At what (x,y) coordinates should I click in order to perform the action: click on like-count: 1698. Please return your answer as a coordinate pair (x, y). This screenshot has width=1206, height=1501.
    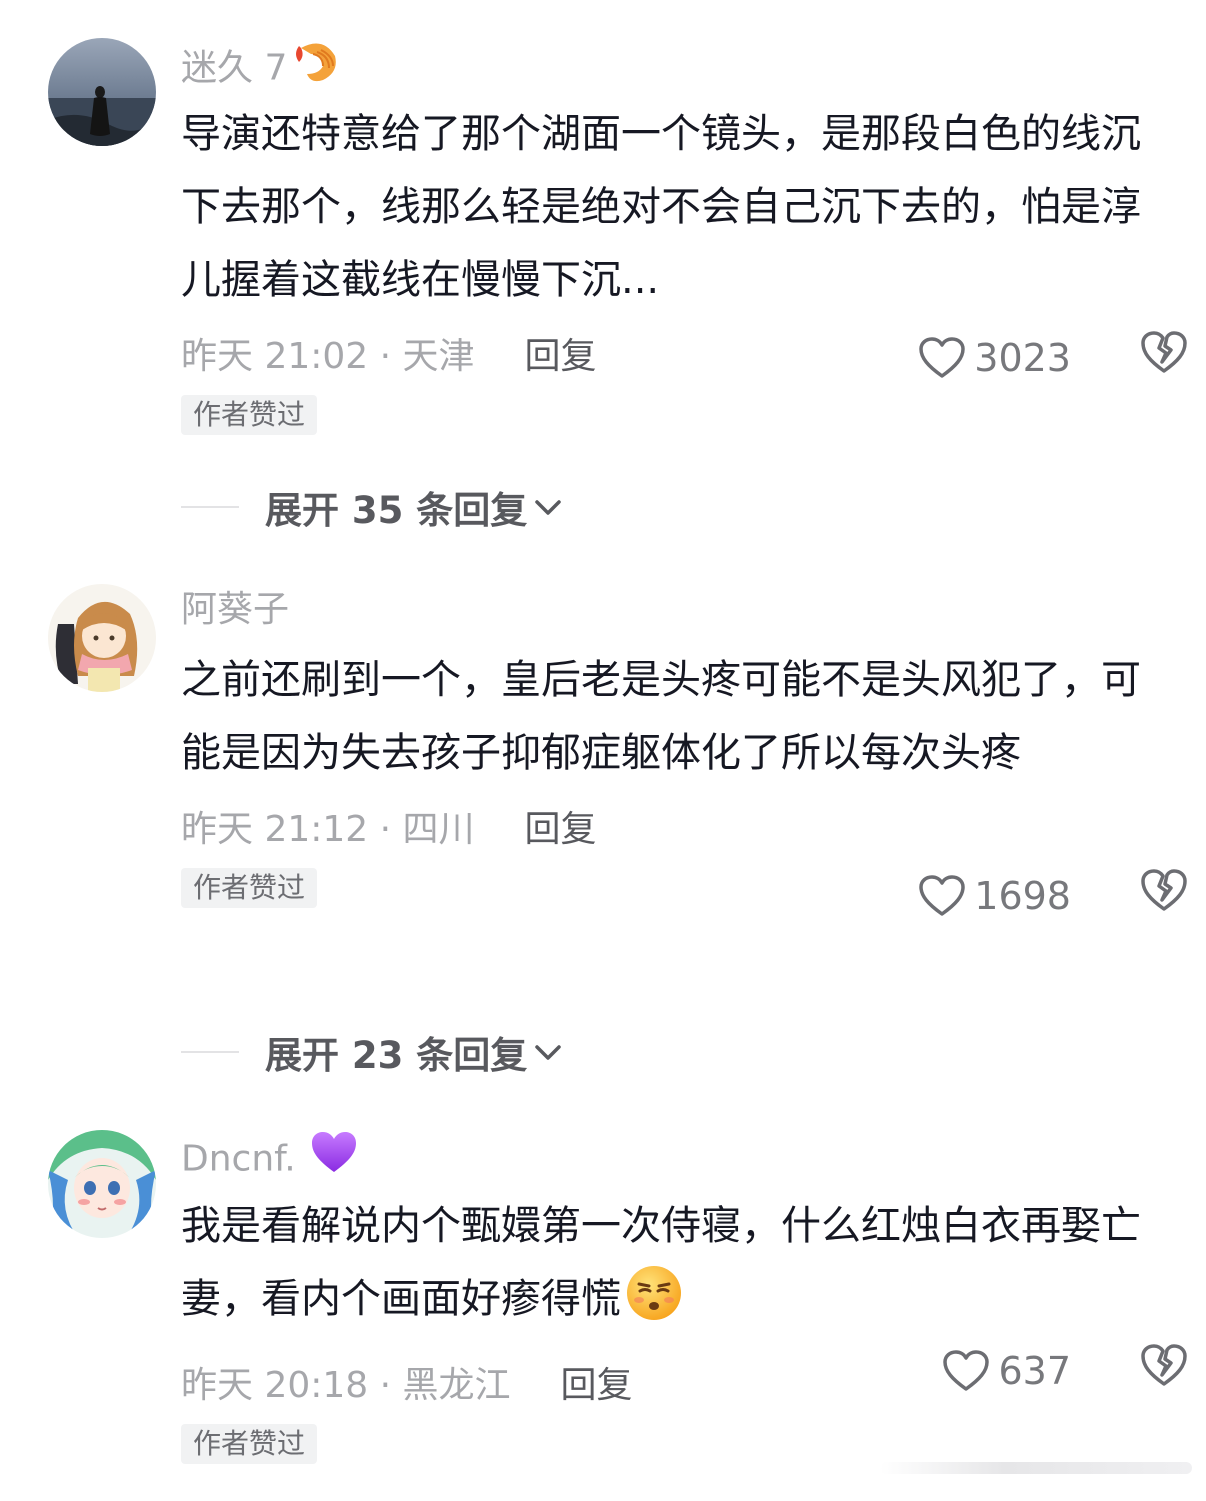
    Looking at the image, I should click on (1022, 896).